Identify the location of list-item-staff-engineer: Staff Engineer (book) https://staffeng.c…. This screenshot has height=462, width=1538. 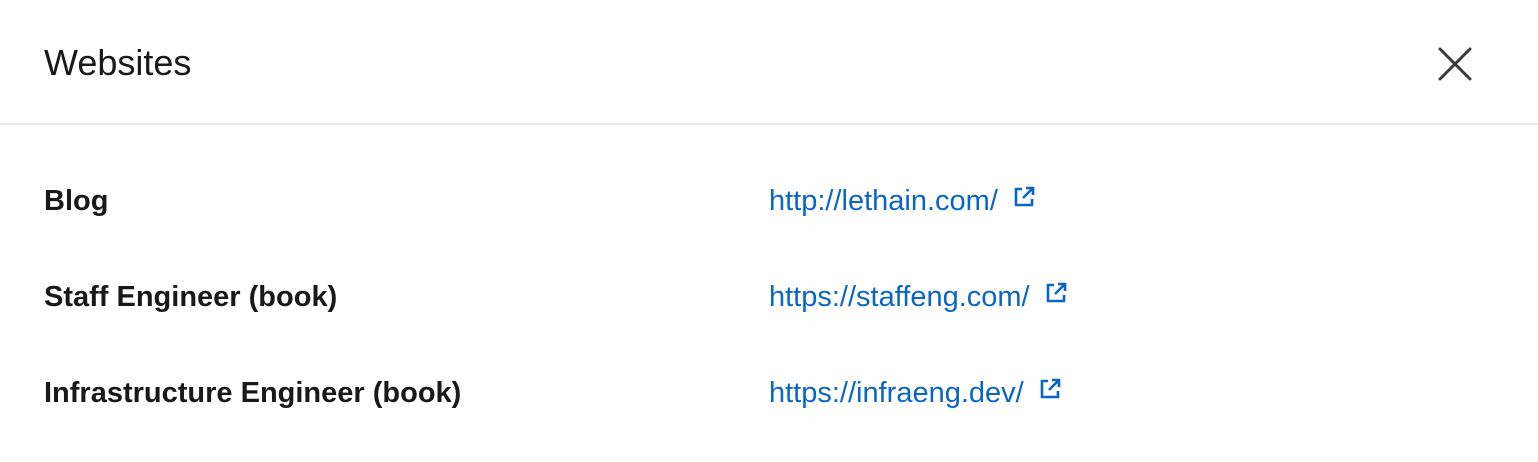
(769, 297).